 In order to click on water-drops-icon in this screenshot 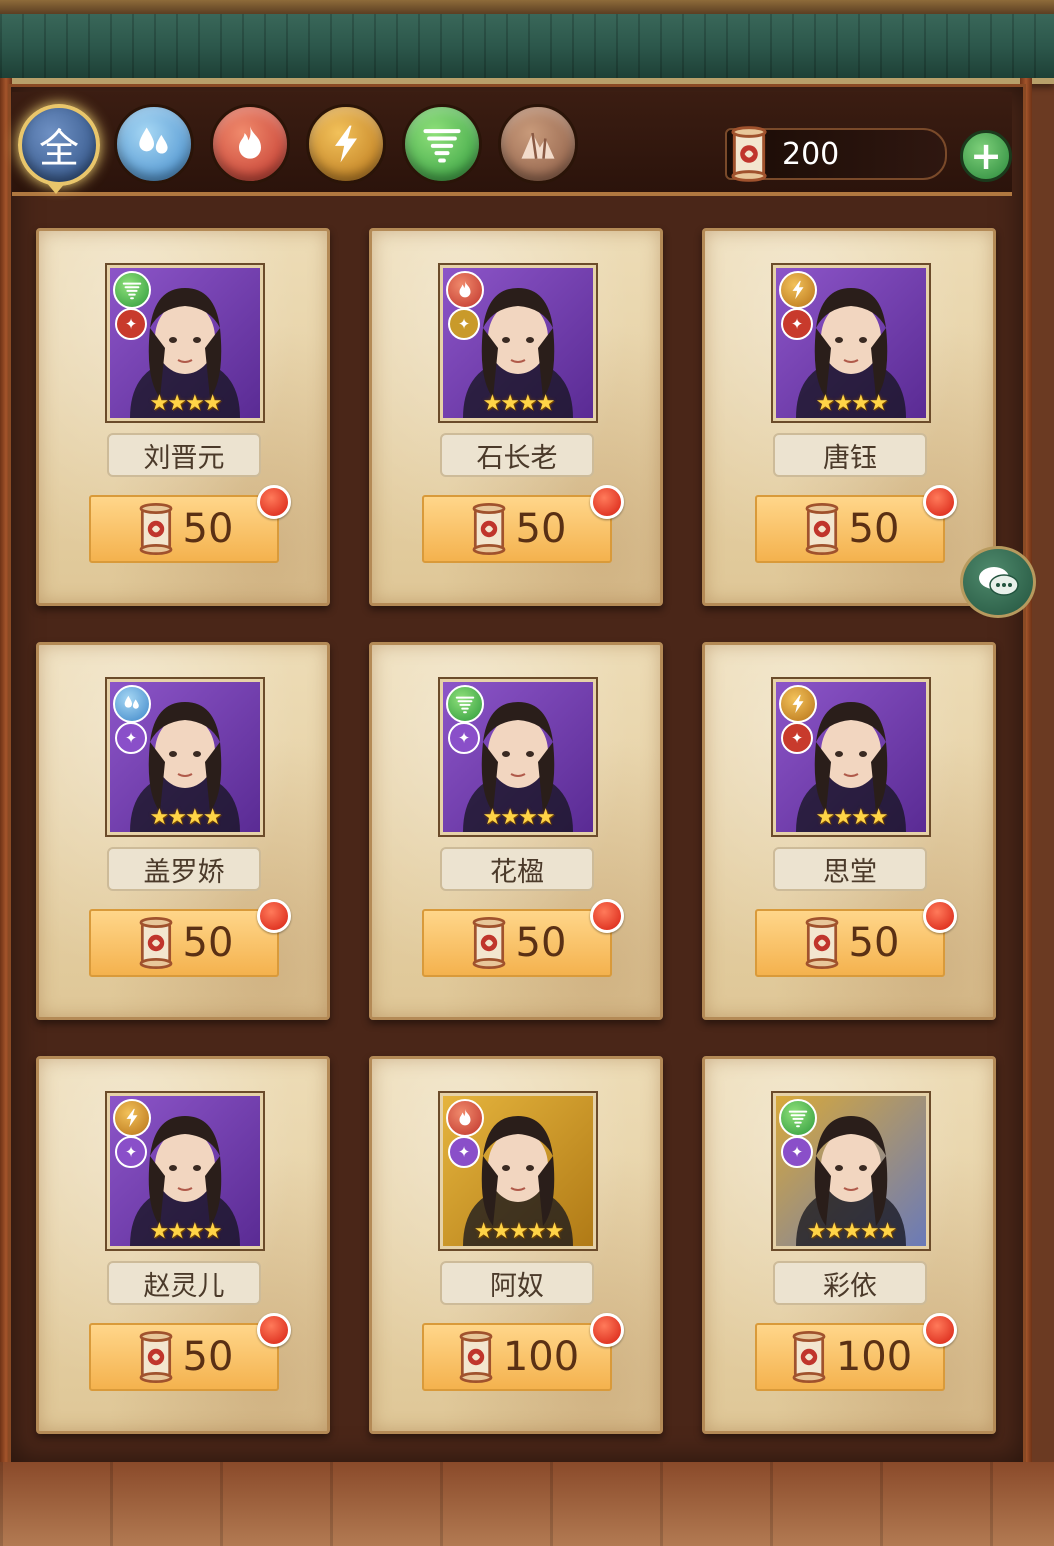, I will do `click(154, 144)`.